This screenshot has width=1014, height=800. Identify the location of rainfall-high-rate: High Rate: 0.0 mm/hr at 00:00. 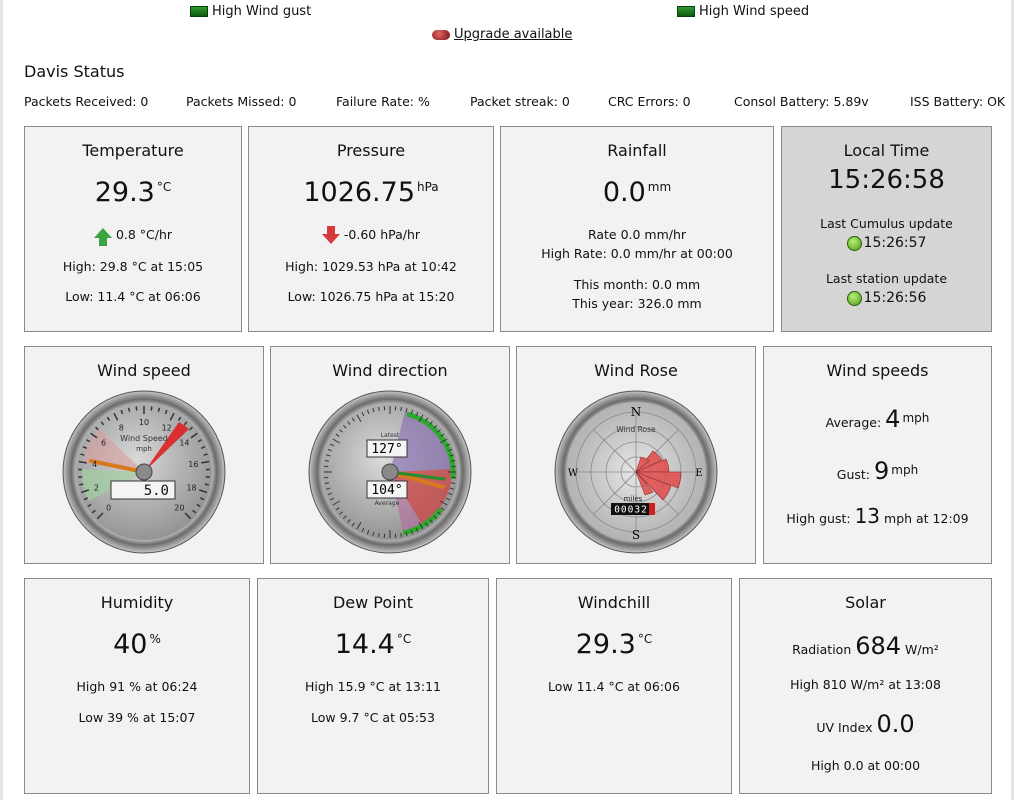
(637, 253).